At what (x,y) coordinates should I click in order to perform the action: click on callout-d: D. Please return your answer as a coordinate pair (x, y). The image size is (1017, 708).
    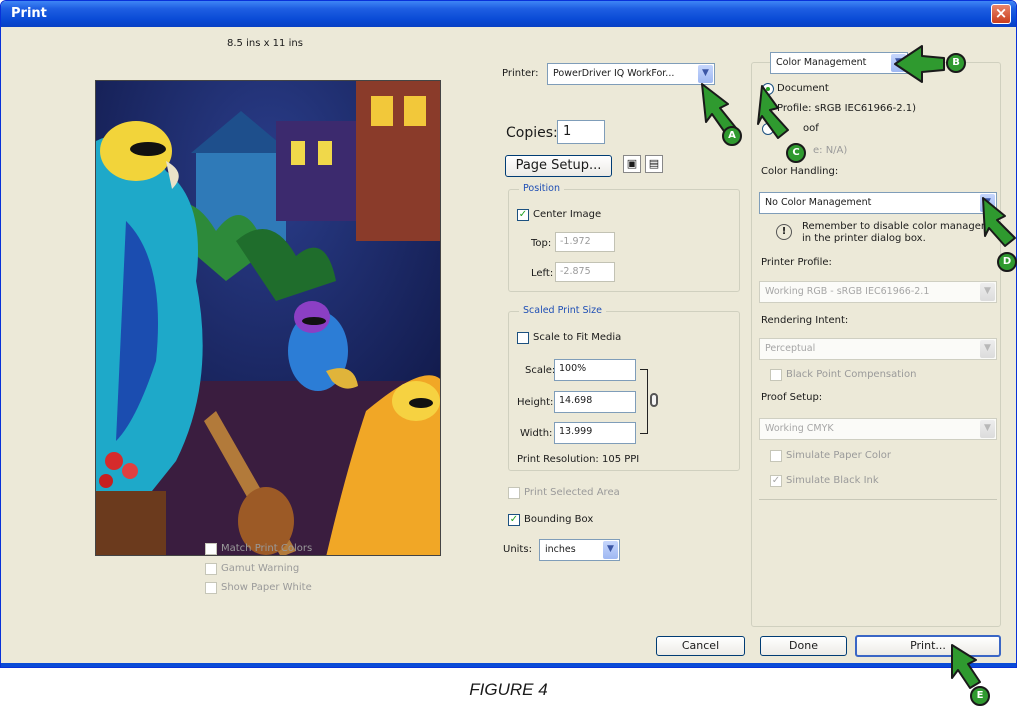
    Looking at the image, I should click on (1007, 262).